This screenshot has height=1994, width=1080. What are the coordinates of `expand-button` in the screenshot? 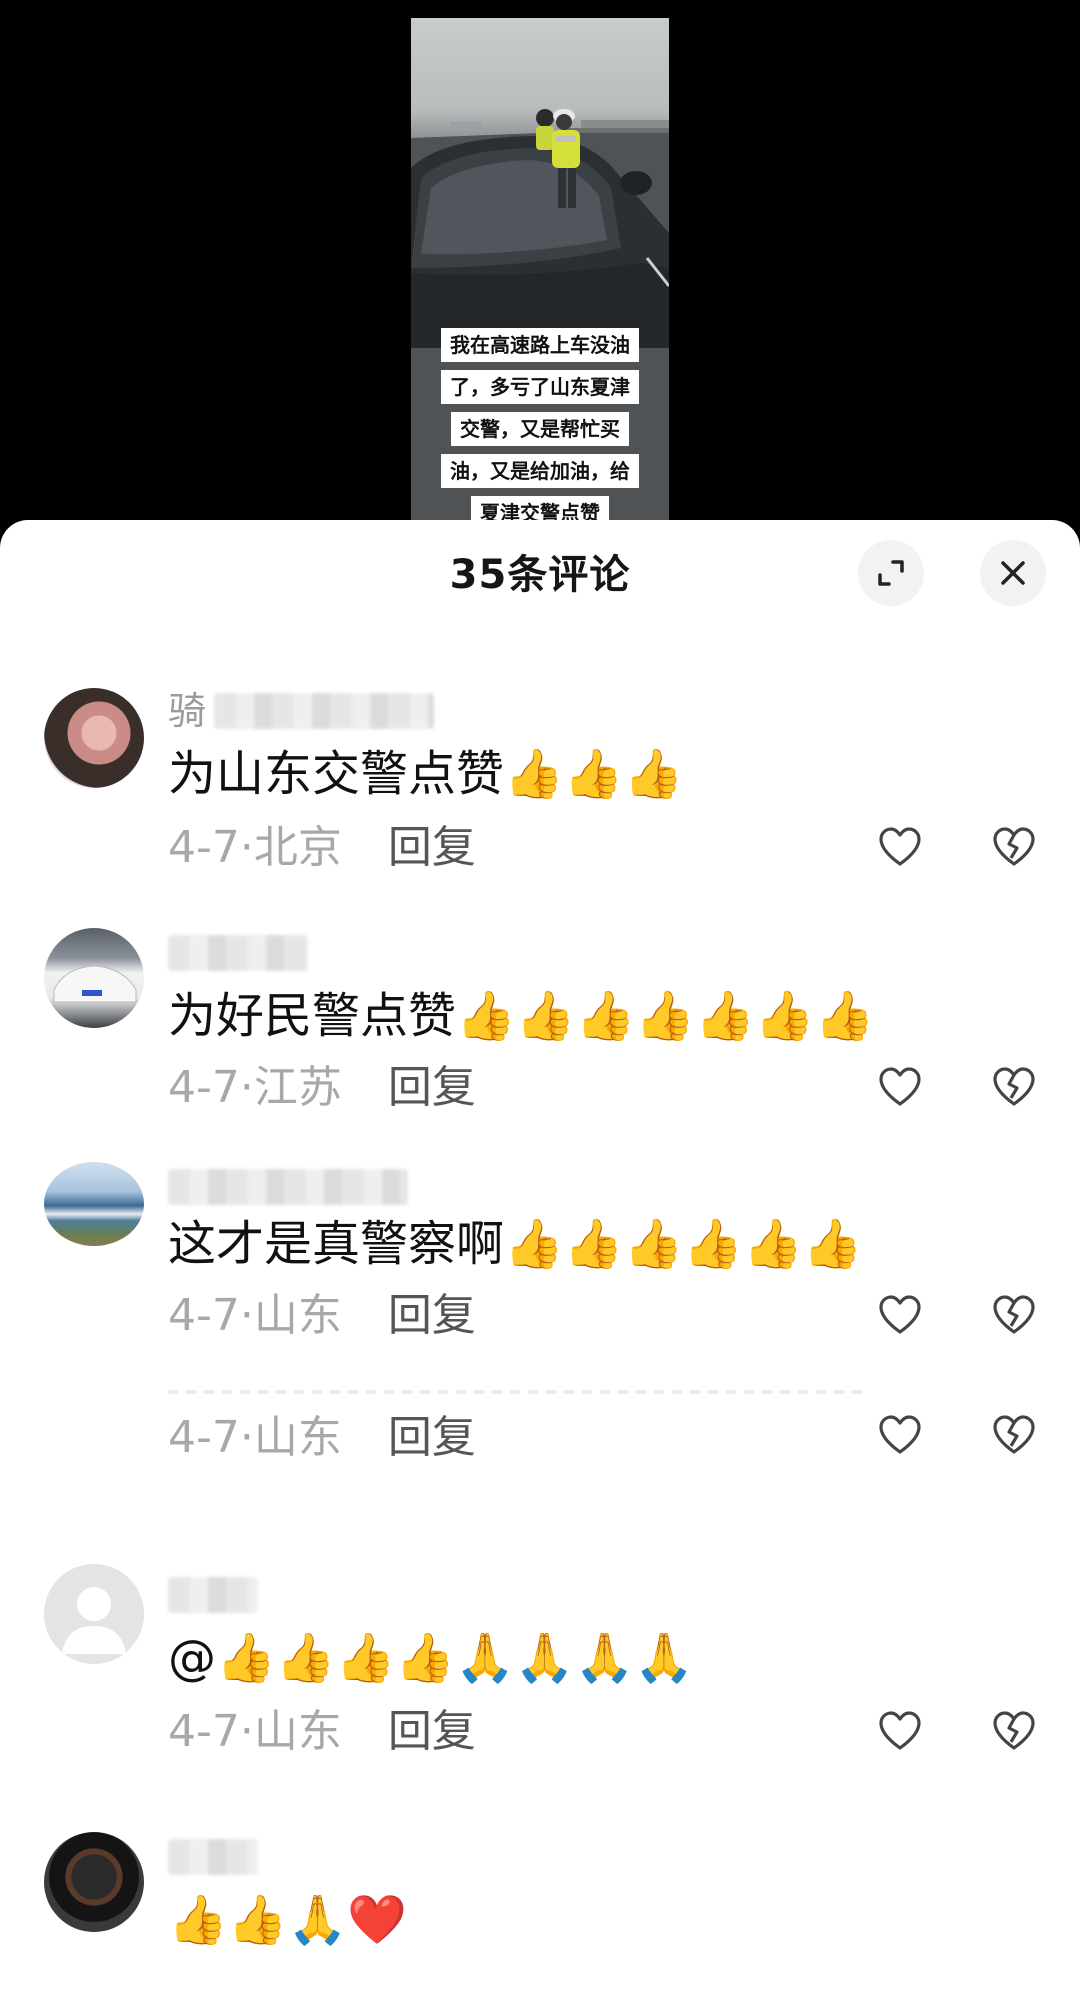 It's located at (891, 573).